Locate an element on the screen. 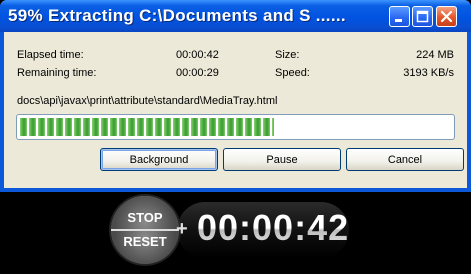 The height and width of the screenshot is (274, 471). stop-reset-button: STOP RESET is located at coordinates (145, 230).